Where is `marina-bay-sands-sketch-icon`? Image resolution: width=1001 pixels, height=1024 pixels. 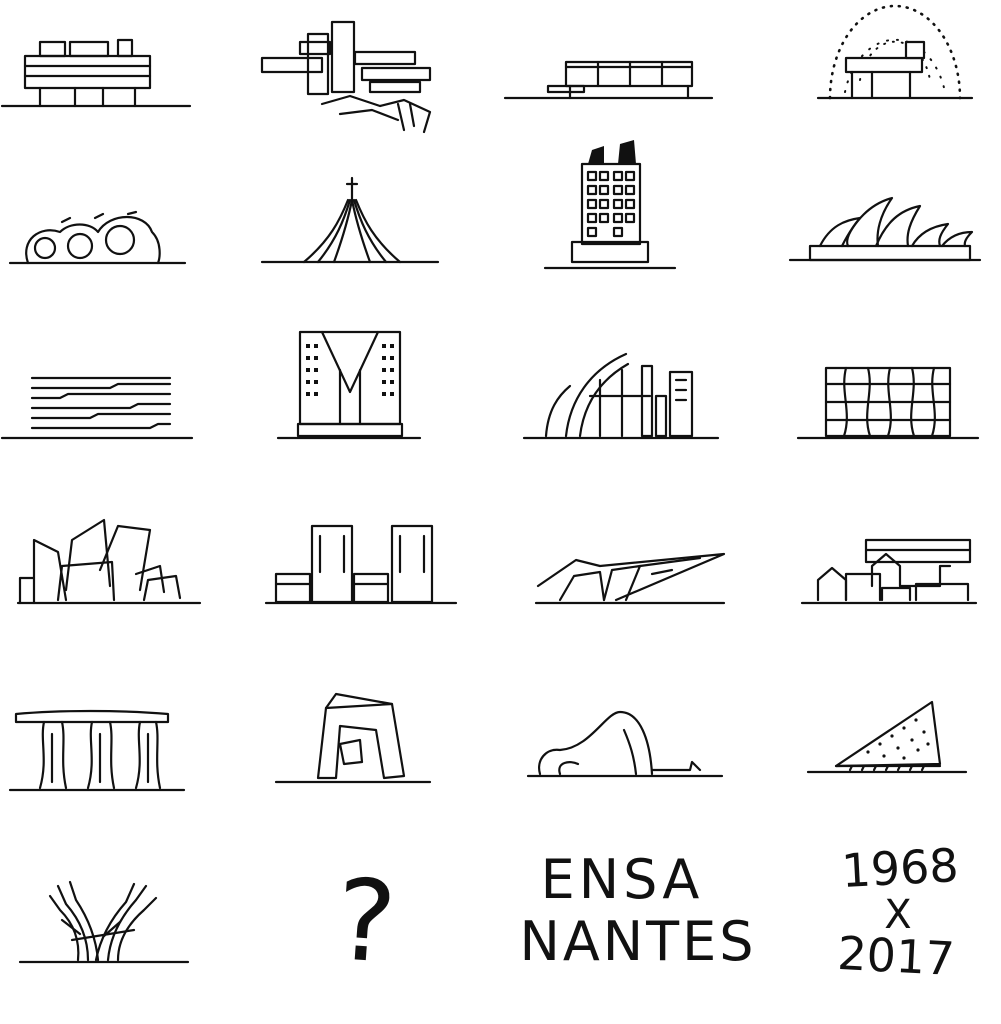 marina-bay-sands-sketch-icon is located at coordinates (97, 750).